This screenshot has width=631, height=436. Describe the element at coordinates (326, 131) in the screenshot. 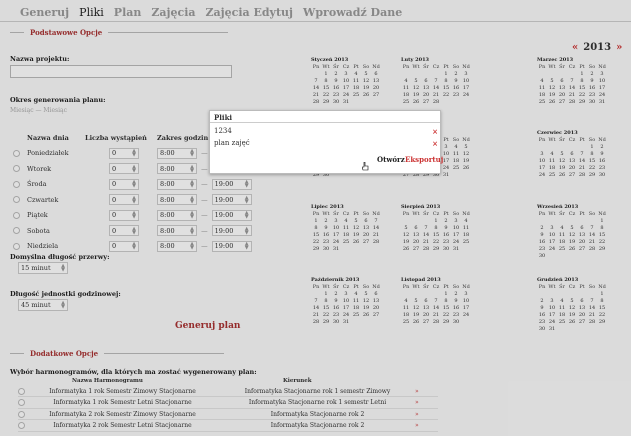

I see `file-item: 1234 ×` at that location.